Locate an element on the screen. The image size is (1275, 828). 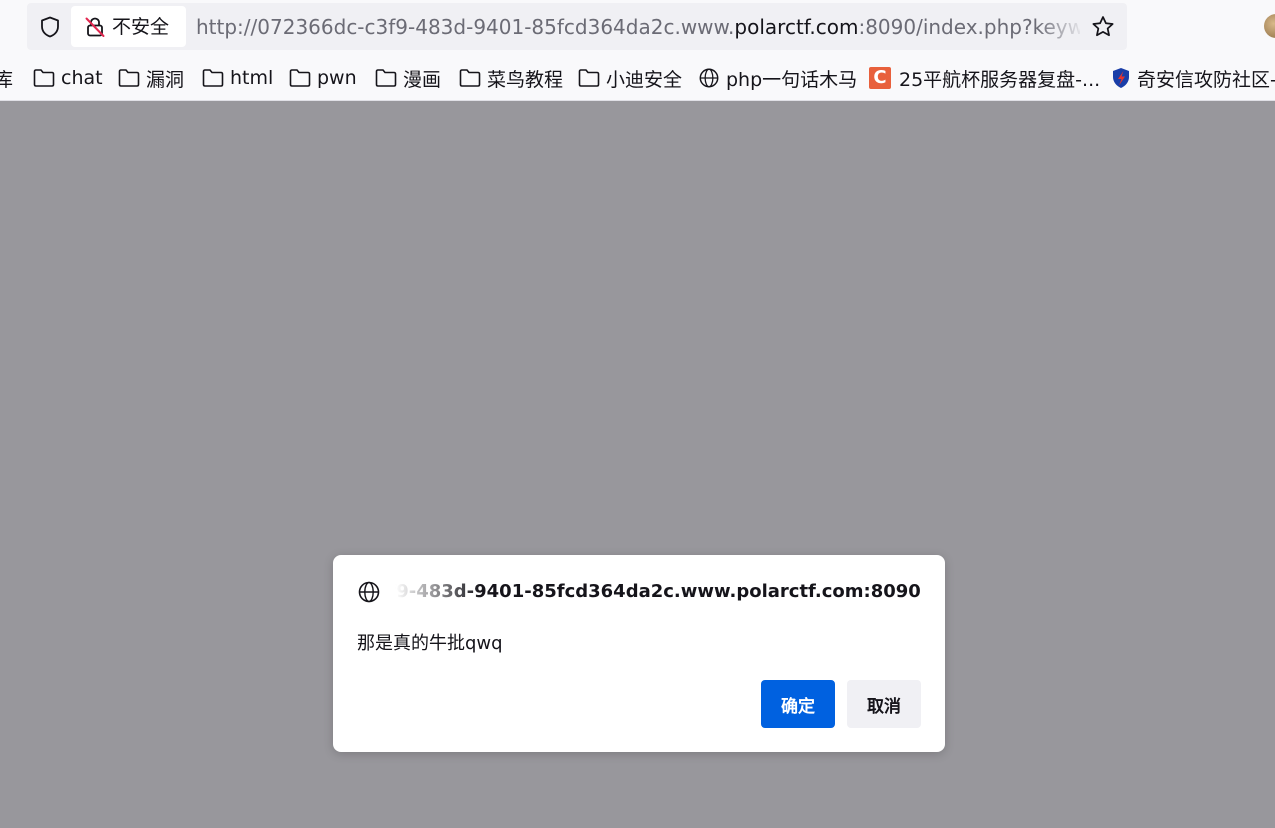
bookmark-folder-vuln: 漏洞 is located at coordinates (151, 78).